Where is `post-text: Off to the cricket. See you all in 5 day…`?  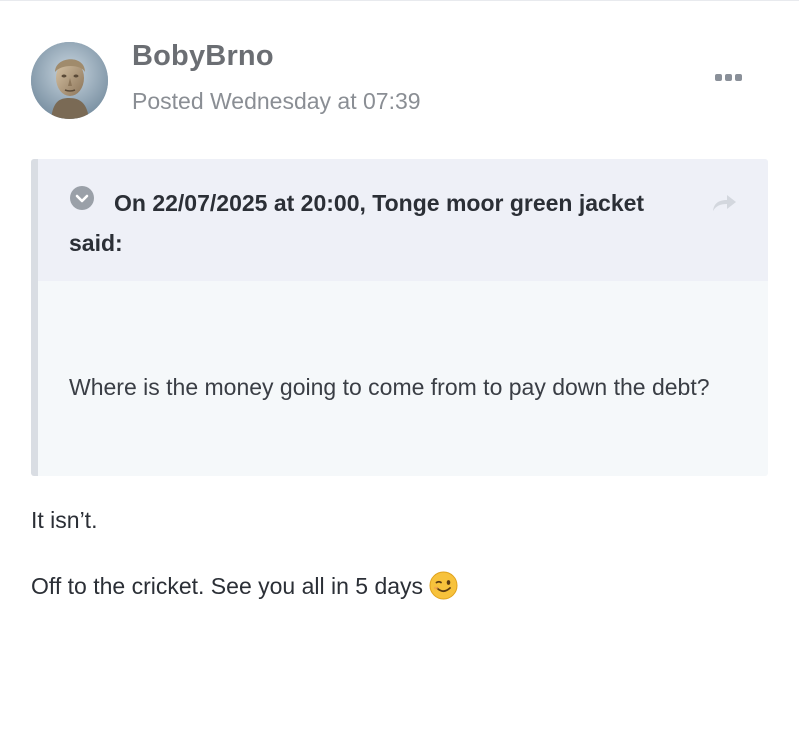
post-text: Off to the cricket. See you all in 5 day… is located at coordinates (227, 586).